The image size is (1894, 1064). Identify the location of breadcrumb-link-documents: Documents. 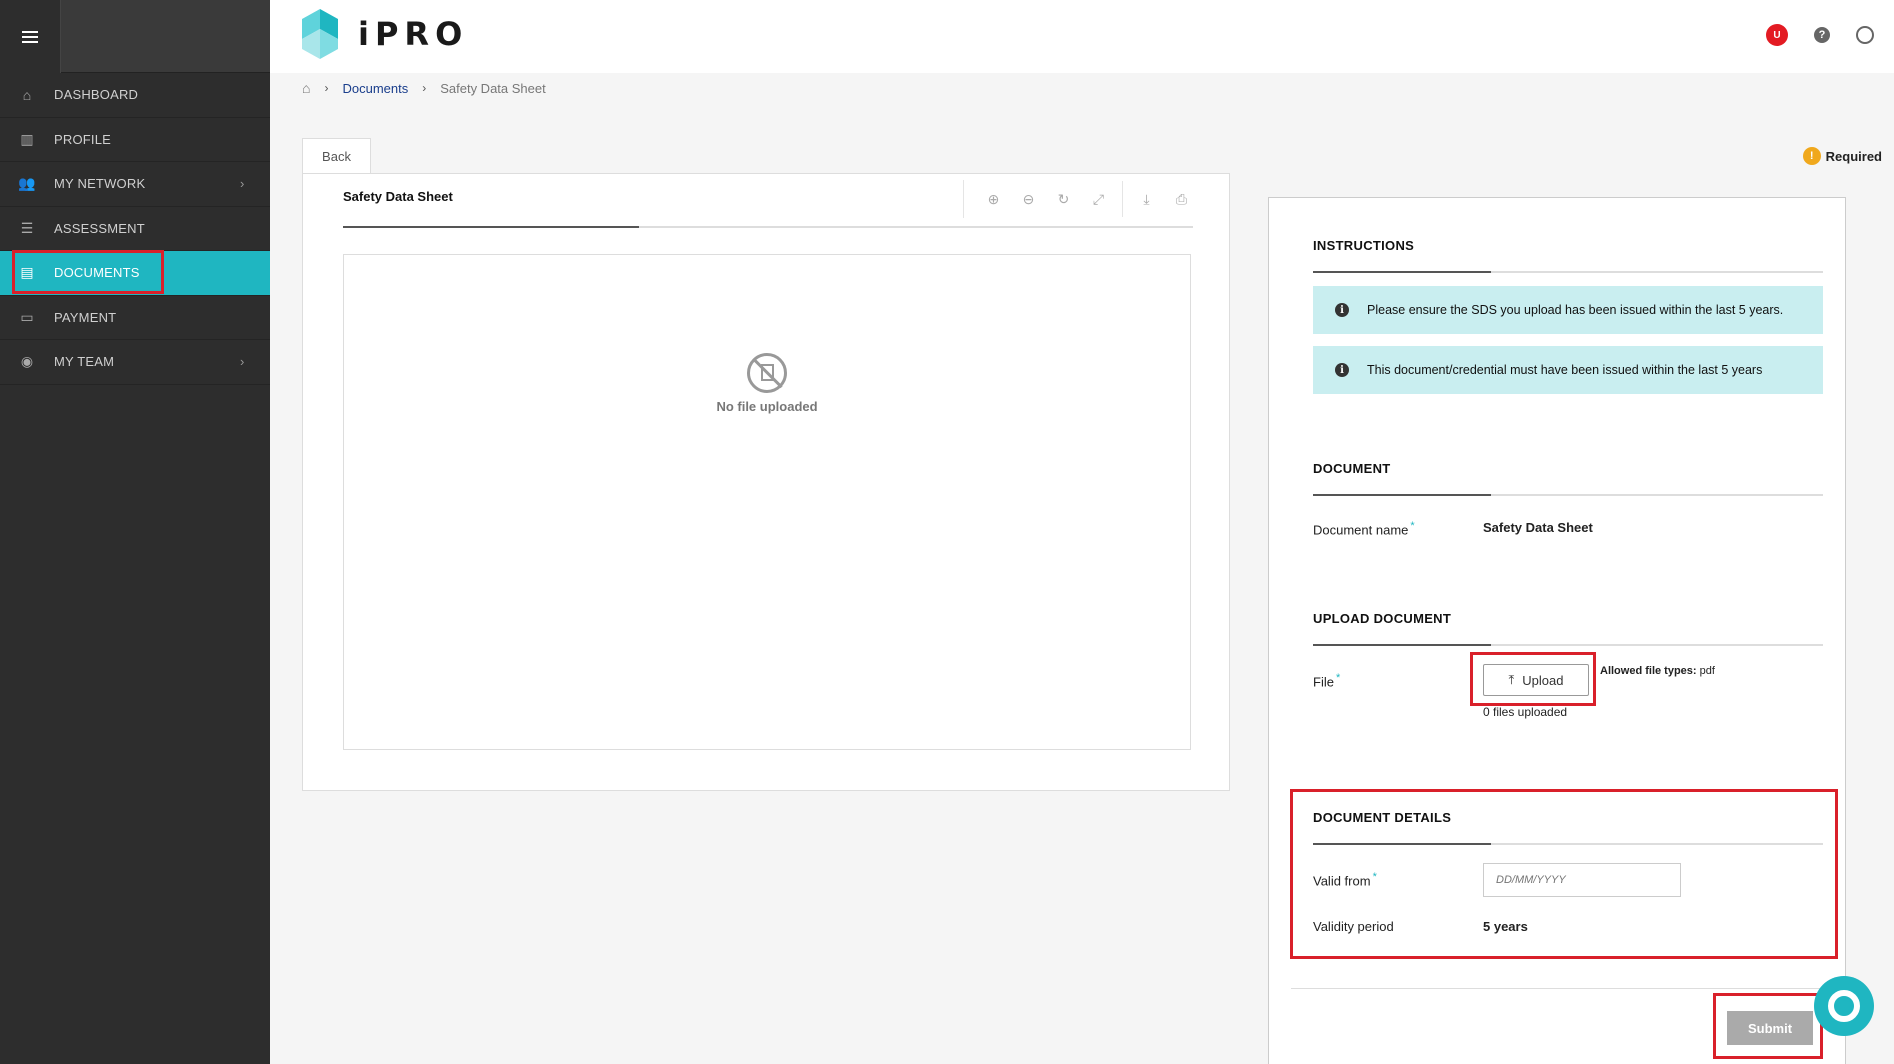
(375, 88).